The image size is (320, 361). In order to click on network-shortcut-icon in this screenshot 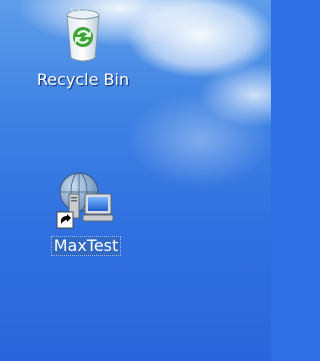, I will do `click(86, 200)`.